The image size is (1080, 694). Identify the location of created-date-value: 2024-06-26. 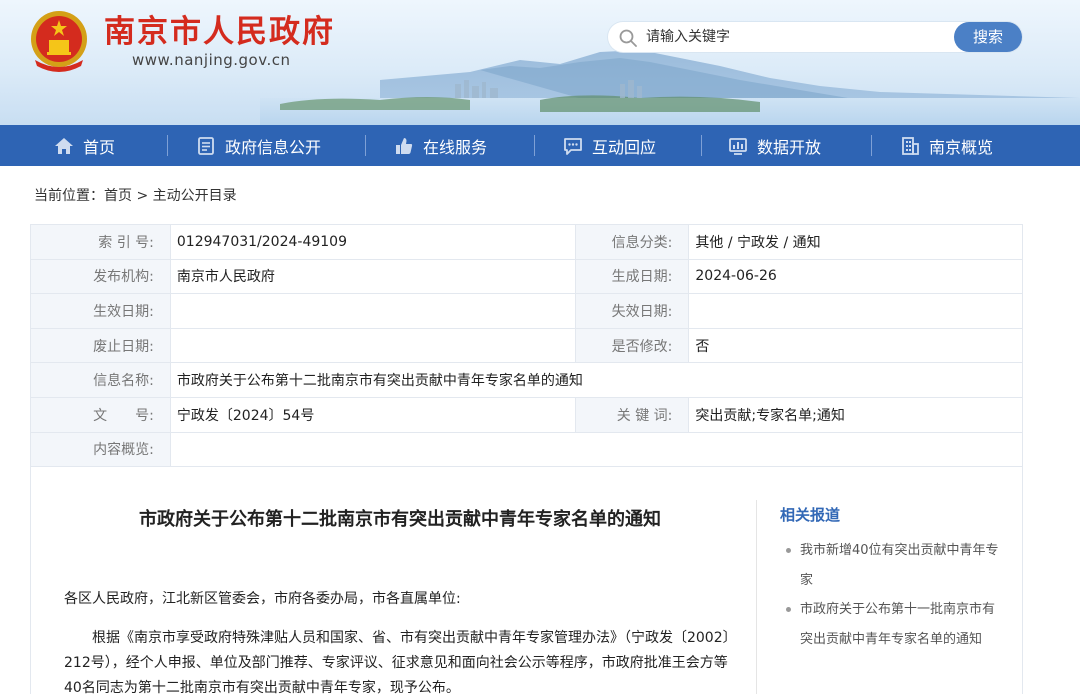
(855, 276).